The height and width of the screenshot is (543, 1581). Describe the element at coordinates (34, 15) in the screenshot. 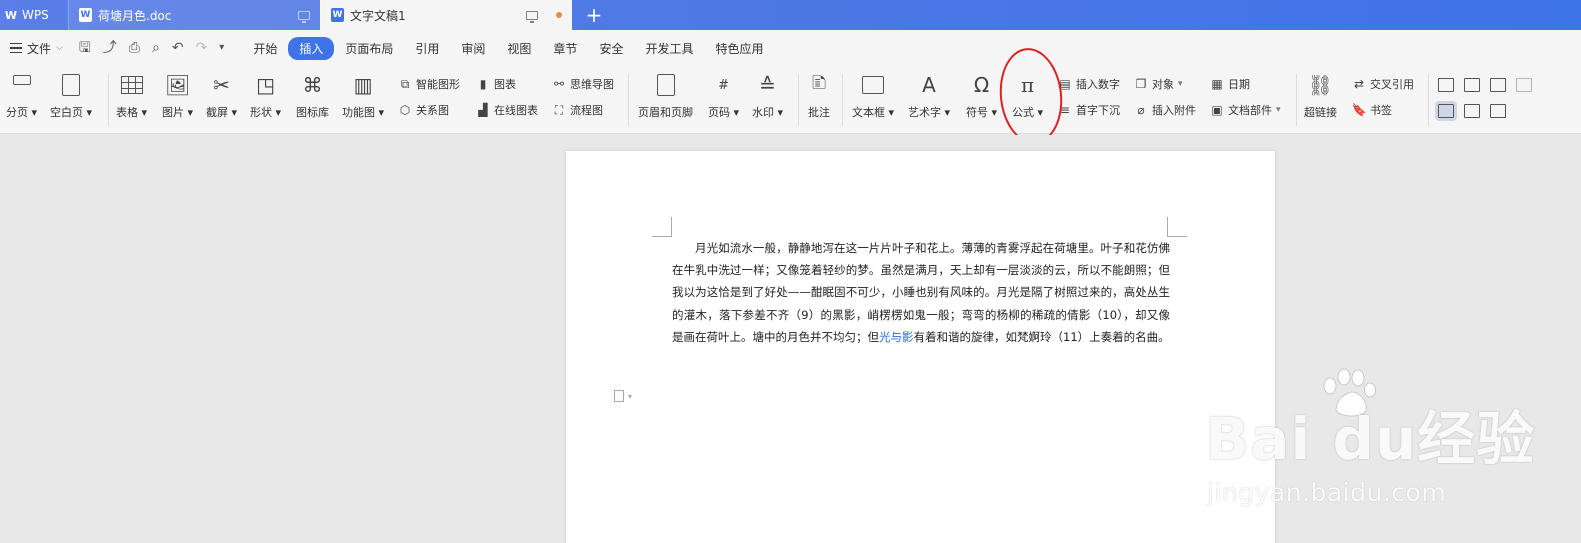

I see `wps-home-tab: W WPS` at that location.